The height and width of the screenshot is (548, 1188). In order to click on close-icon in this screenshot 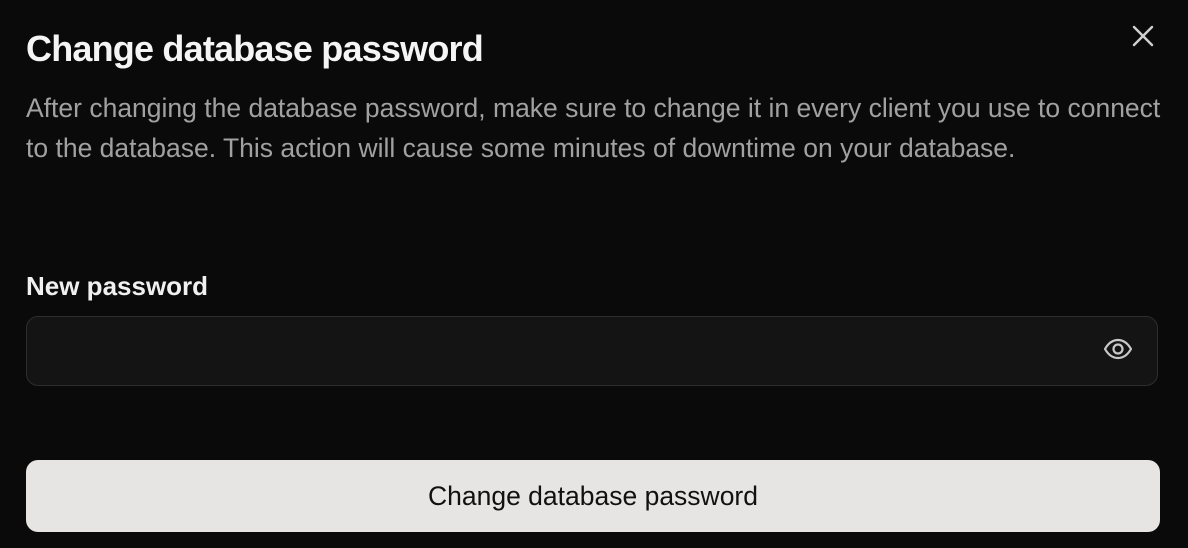, I will do `click(1143, 37)`.